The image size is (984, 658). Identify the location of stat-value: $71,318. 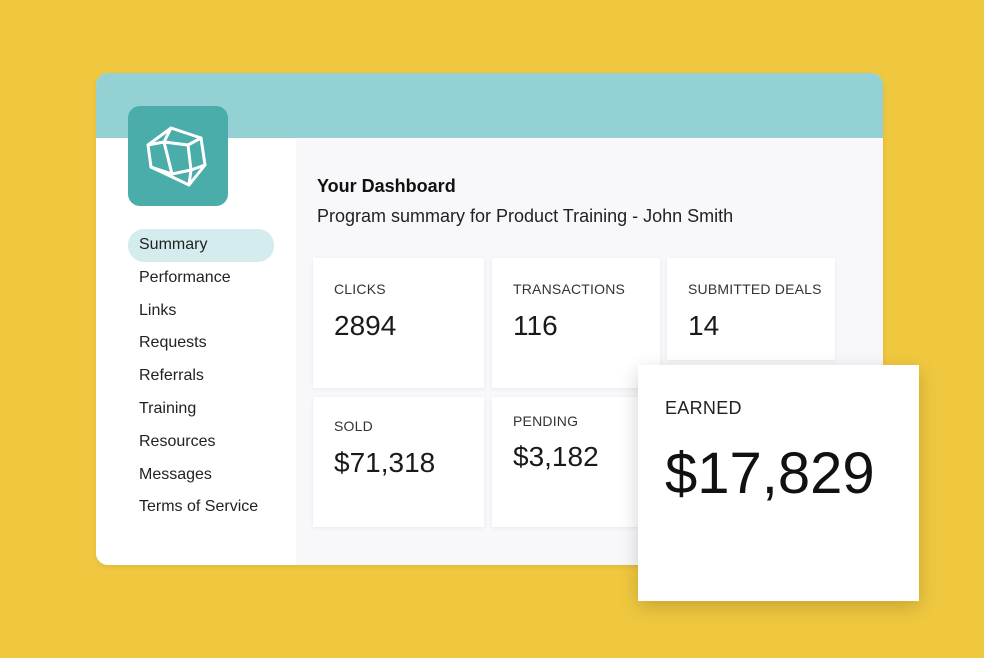
(385, 462).